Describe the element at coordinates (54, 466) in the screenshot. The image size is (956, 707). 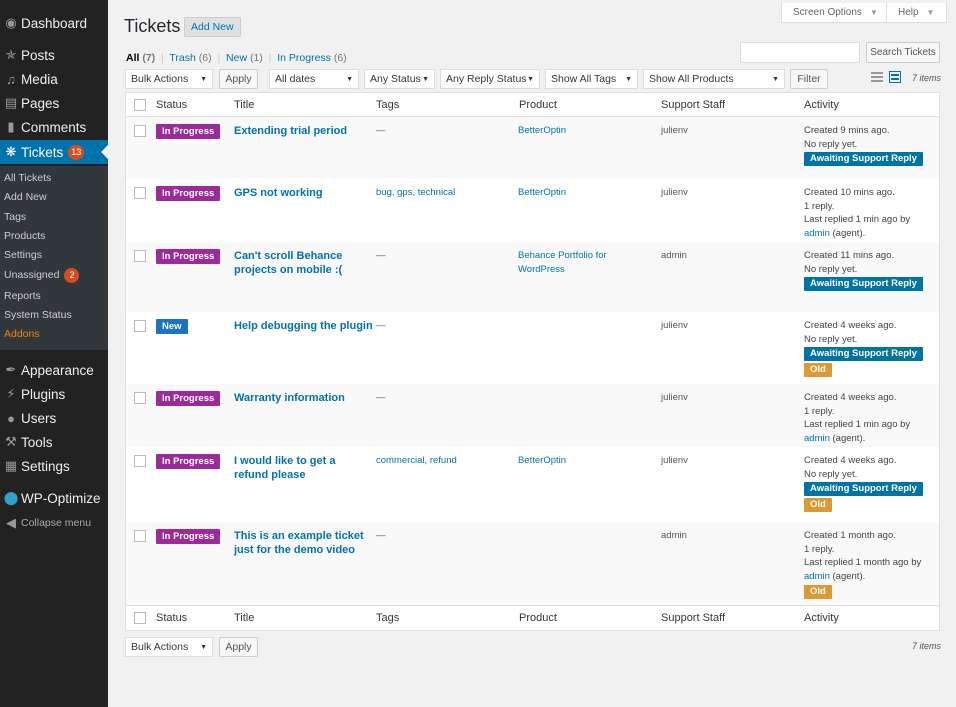
I see `menu-item-settings: ▦ Settings` at that location.